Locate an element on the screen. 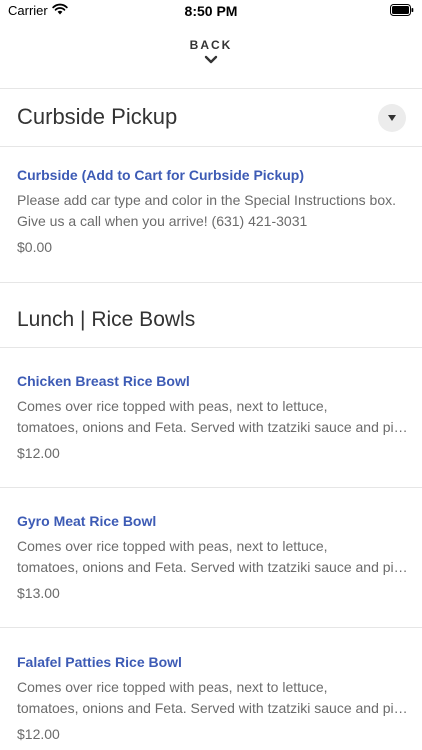  section-collapse-button is located at coordinates (392, 118).